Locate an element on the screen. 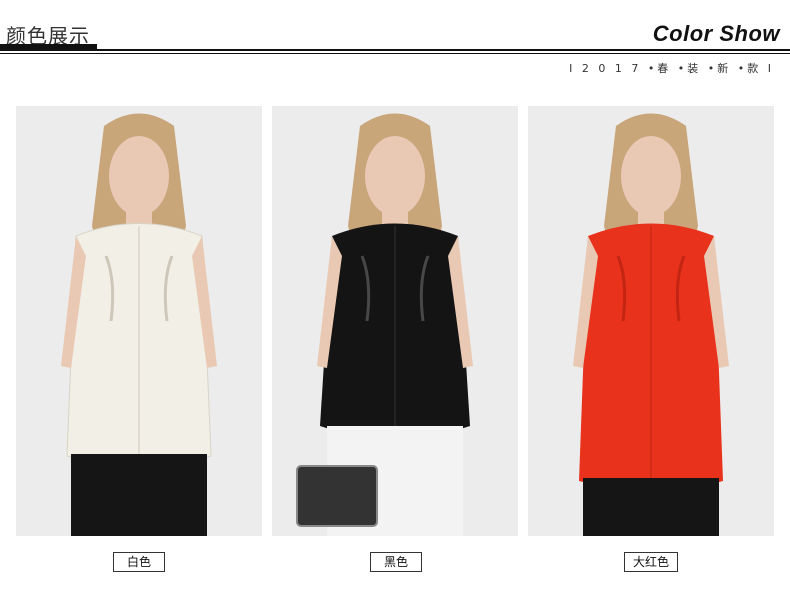 The width and height of the screenshot is (790, 589). section-header: 颜色展示 Color Show I 2 0 1 7 •春 •装 •新 •款 I is located at coordinates (395, 40).